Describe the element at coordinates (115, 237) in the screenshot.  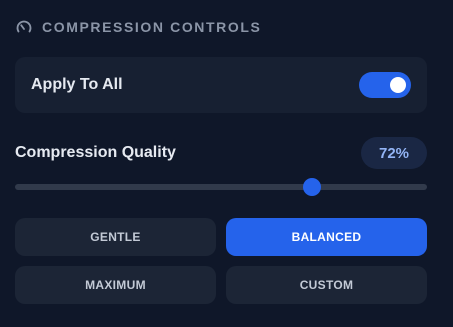
I see `preset-gentle-button: GENTLE` at that location.